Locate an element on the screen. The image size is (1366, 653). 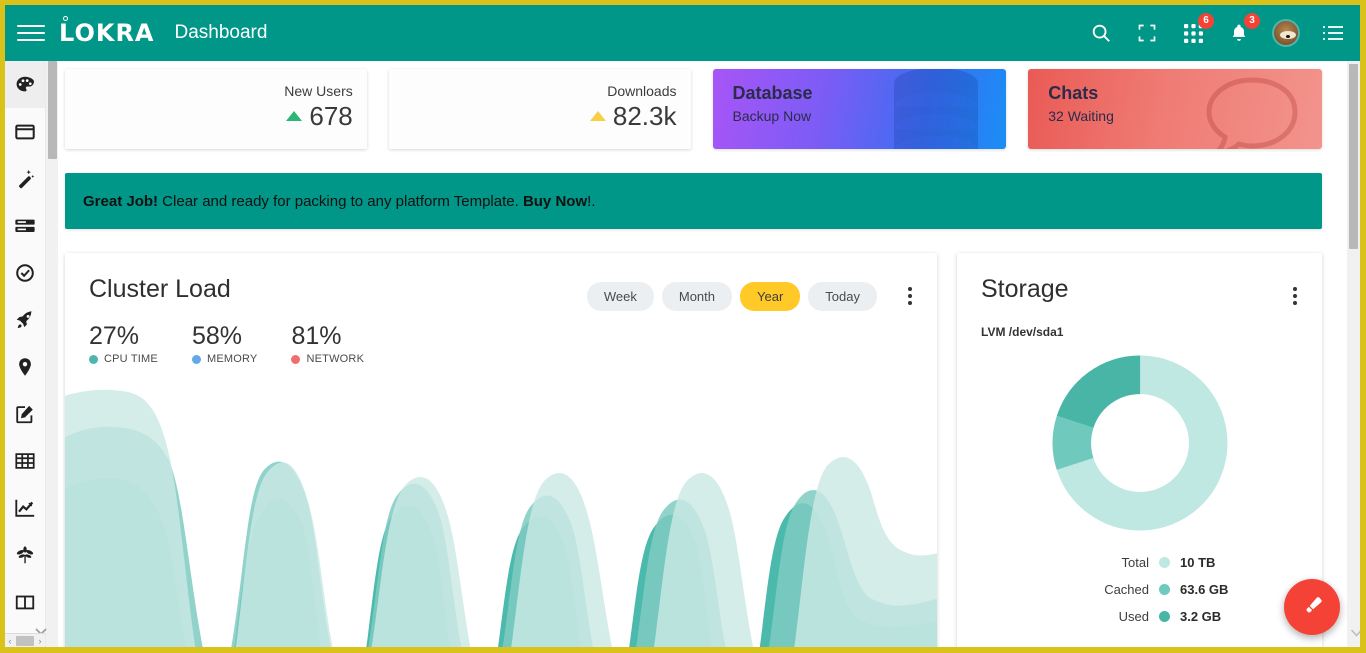
page-title: Dashboard is located at coordinates (221, 32).